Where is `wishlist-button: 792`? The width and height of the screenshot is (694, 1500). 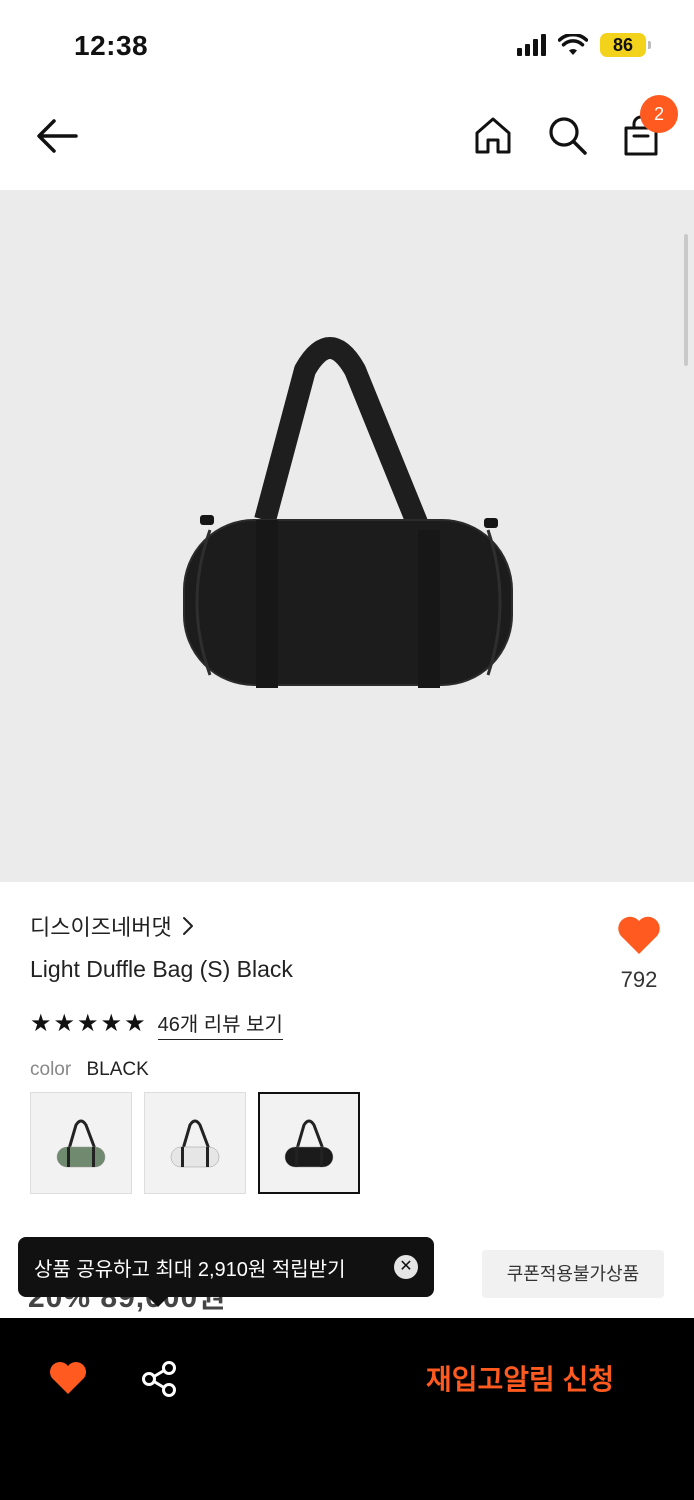
wishlist-button: 792 is located at coordinates (639, 953).